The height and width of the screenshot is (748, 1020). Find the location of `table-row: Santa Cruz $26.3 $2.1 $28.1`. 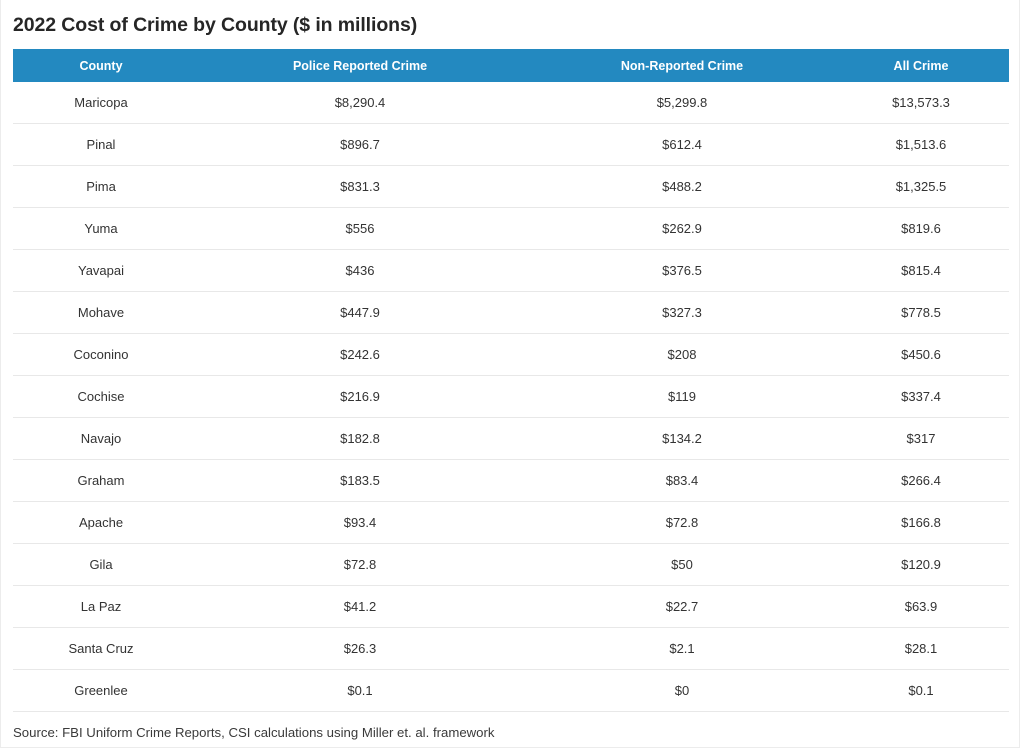

table-row: Santa Cruz $26.3 $2.1 $28.1 is located at coordinates (511, 648).